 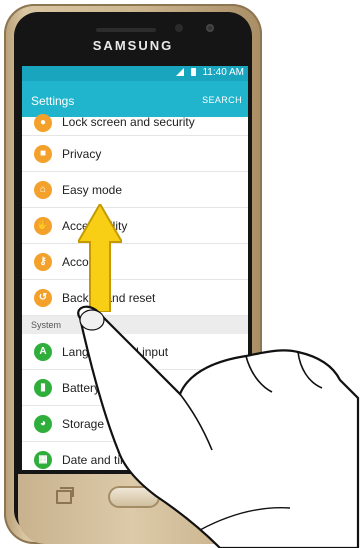 What do you see at coordinates (126, 30) in the screenshot?
I see `speaker-grille` at bounding box center [126, 30].